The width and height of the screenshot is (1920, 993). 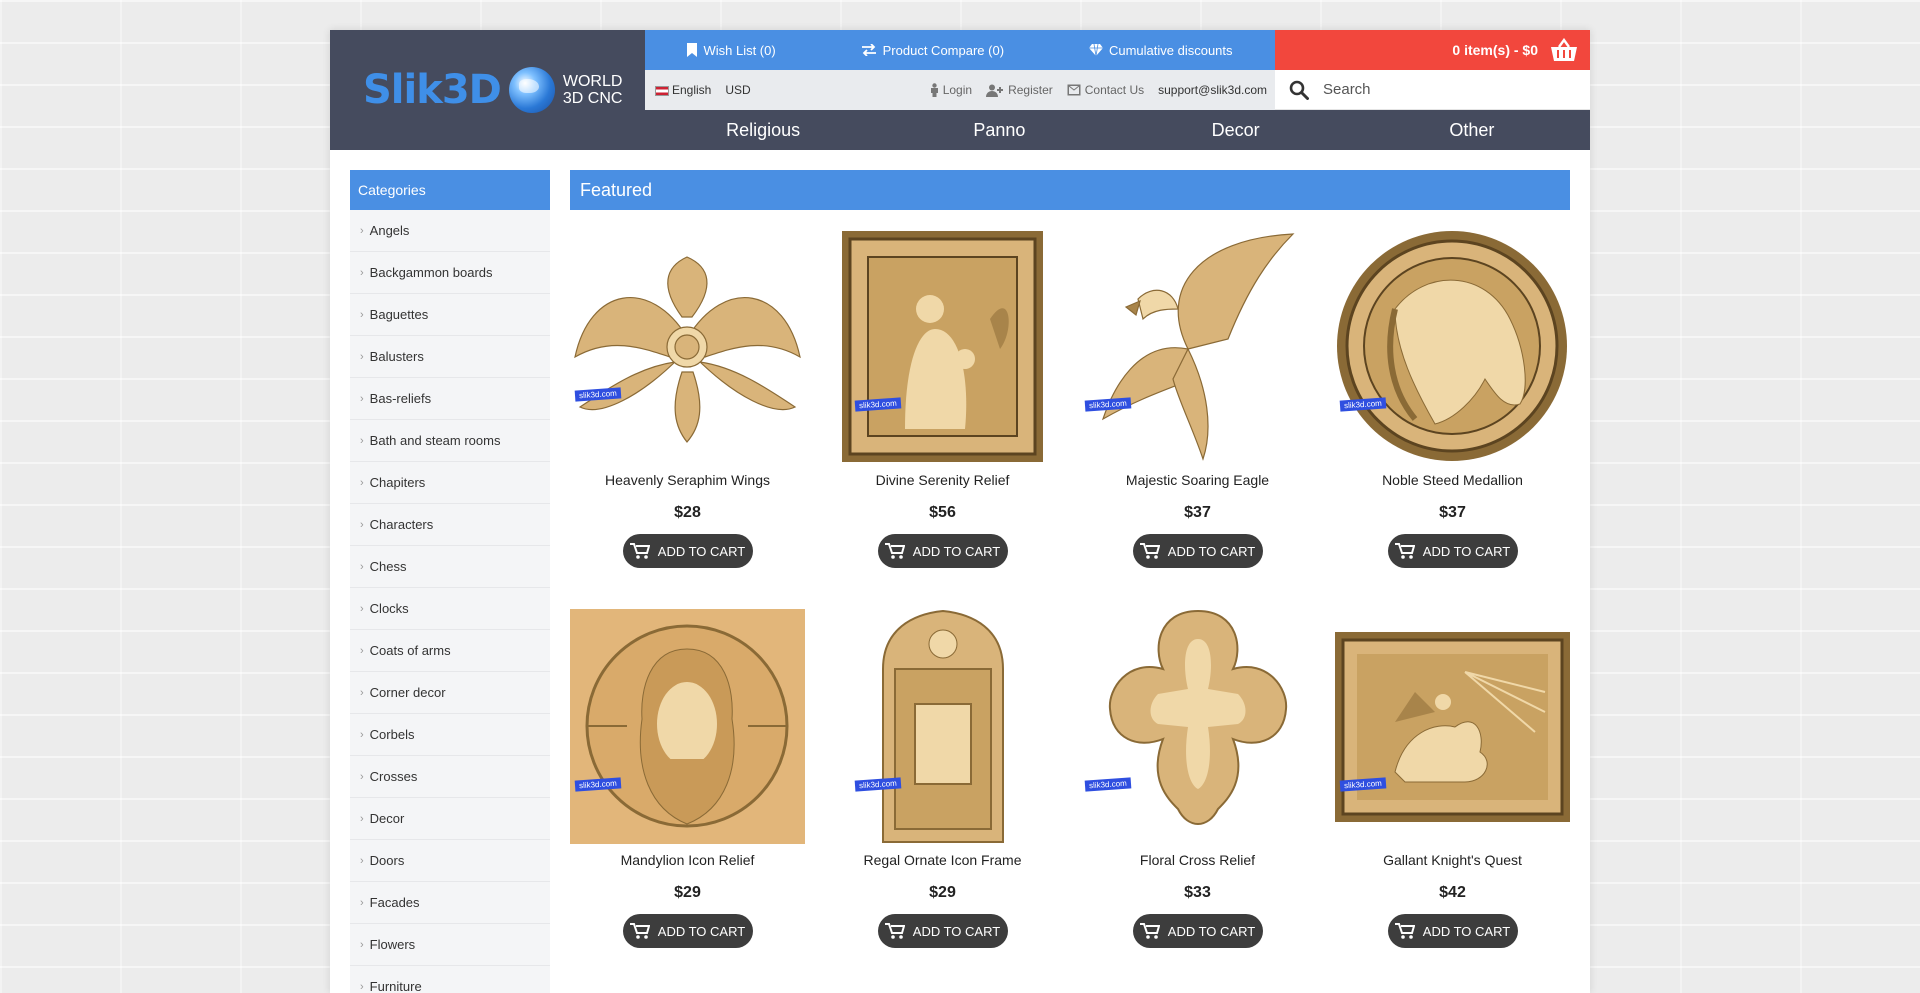 What do you see at coordinates (688, 862) in the screenshot?
I see `product-name: Mandylion Icon Relief` at bounding box center [688, 862].